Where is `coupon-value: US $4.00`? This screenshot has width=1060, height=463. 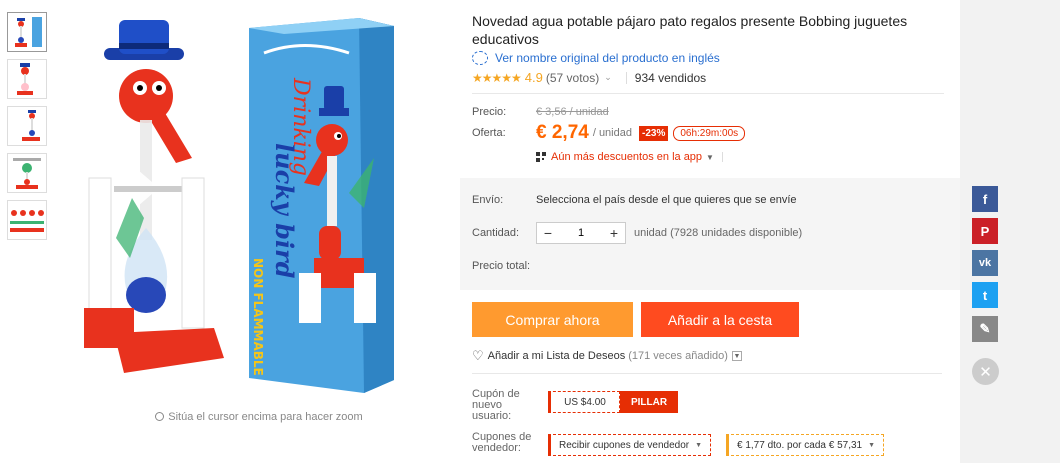
coupon-value: US $4.00 is located at coordinates (584, 402).